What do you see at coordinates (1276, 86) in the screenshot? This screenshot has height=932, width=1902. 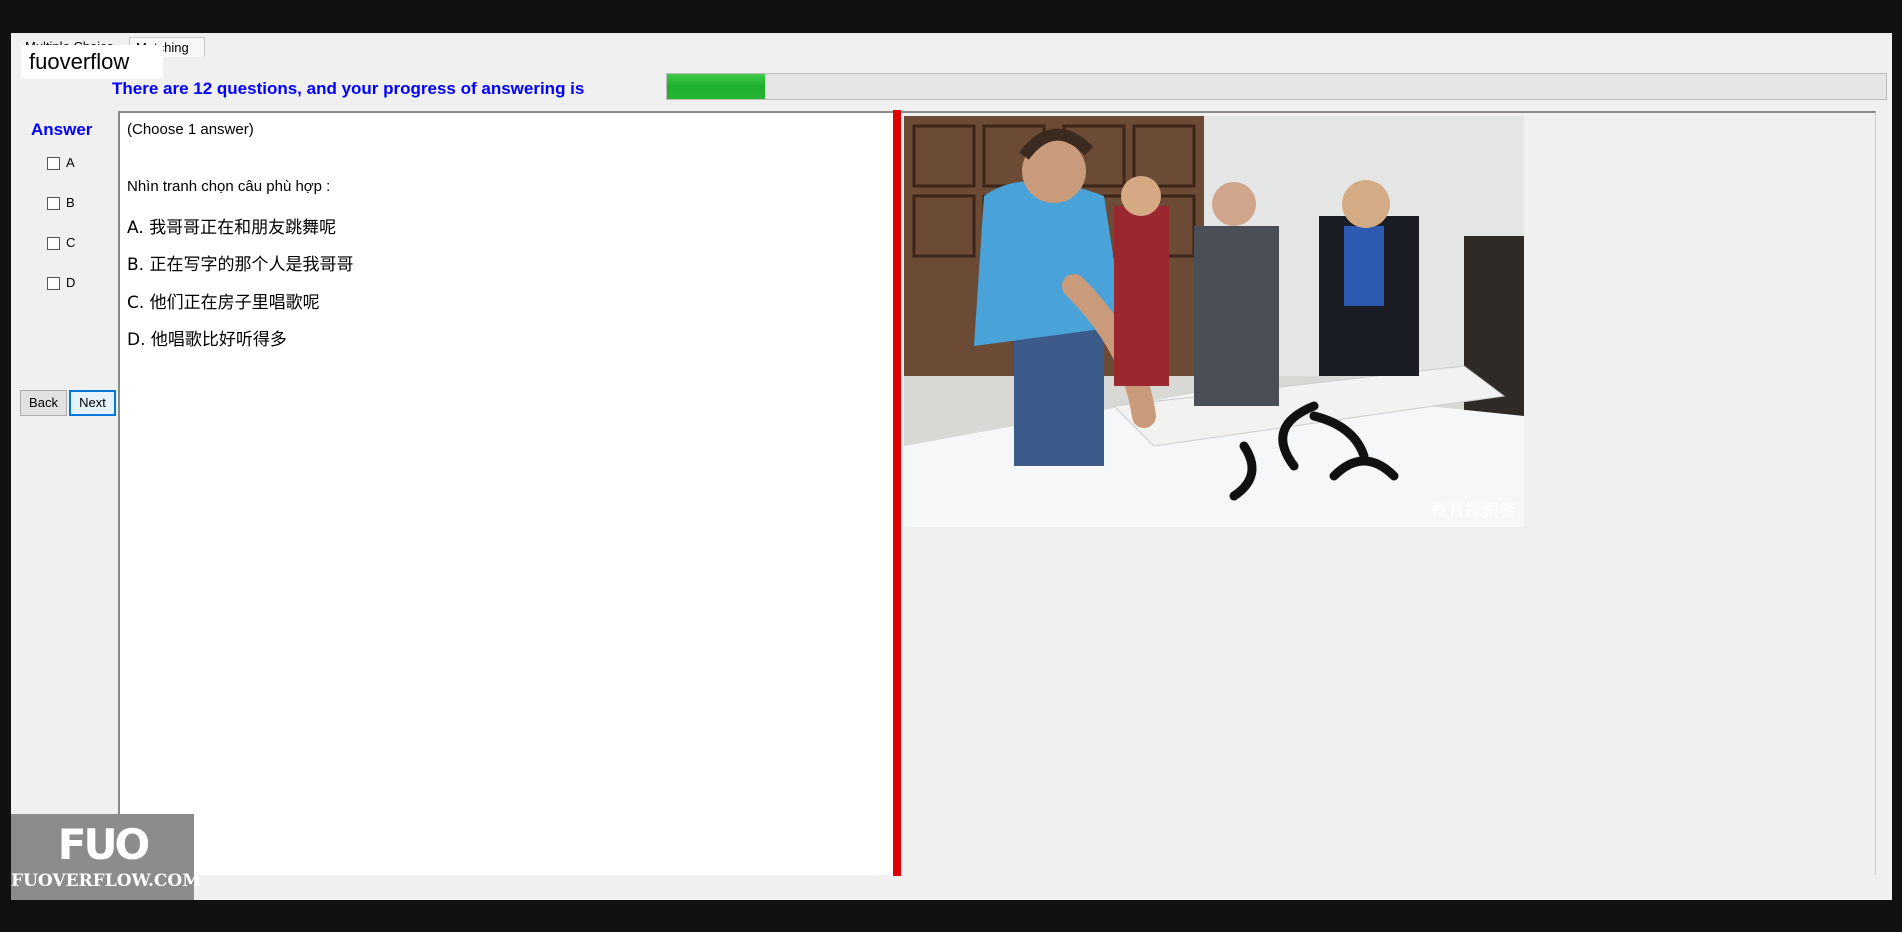 I see `progress-bar` at bounding box center [1276, 86].